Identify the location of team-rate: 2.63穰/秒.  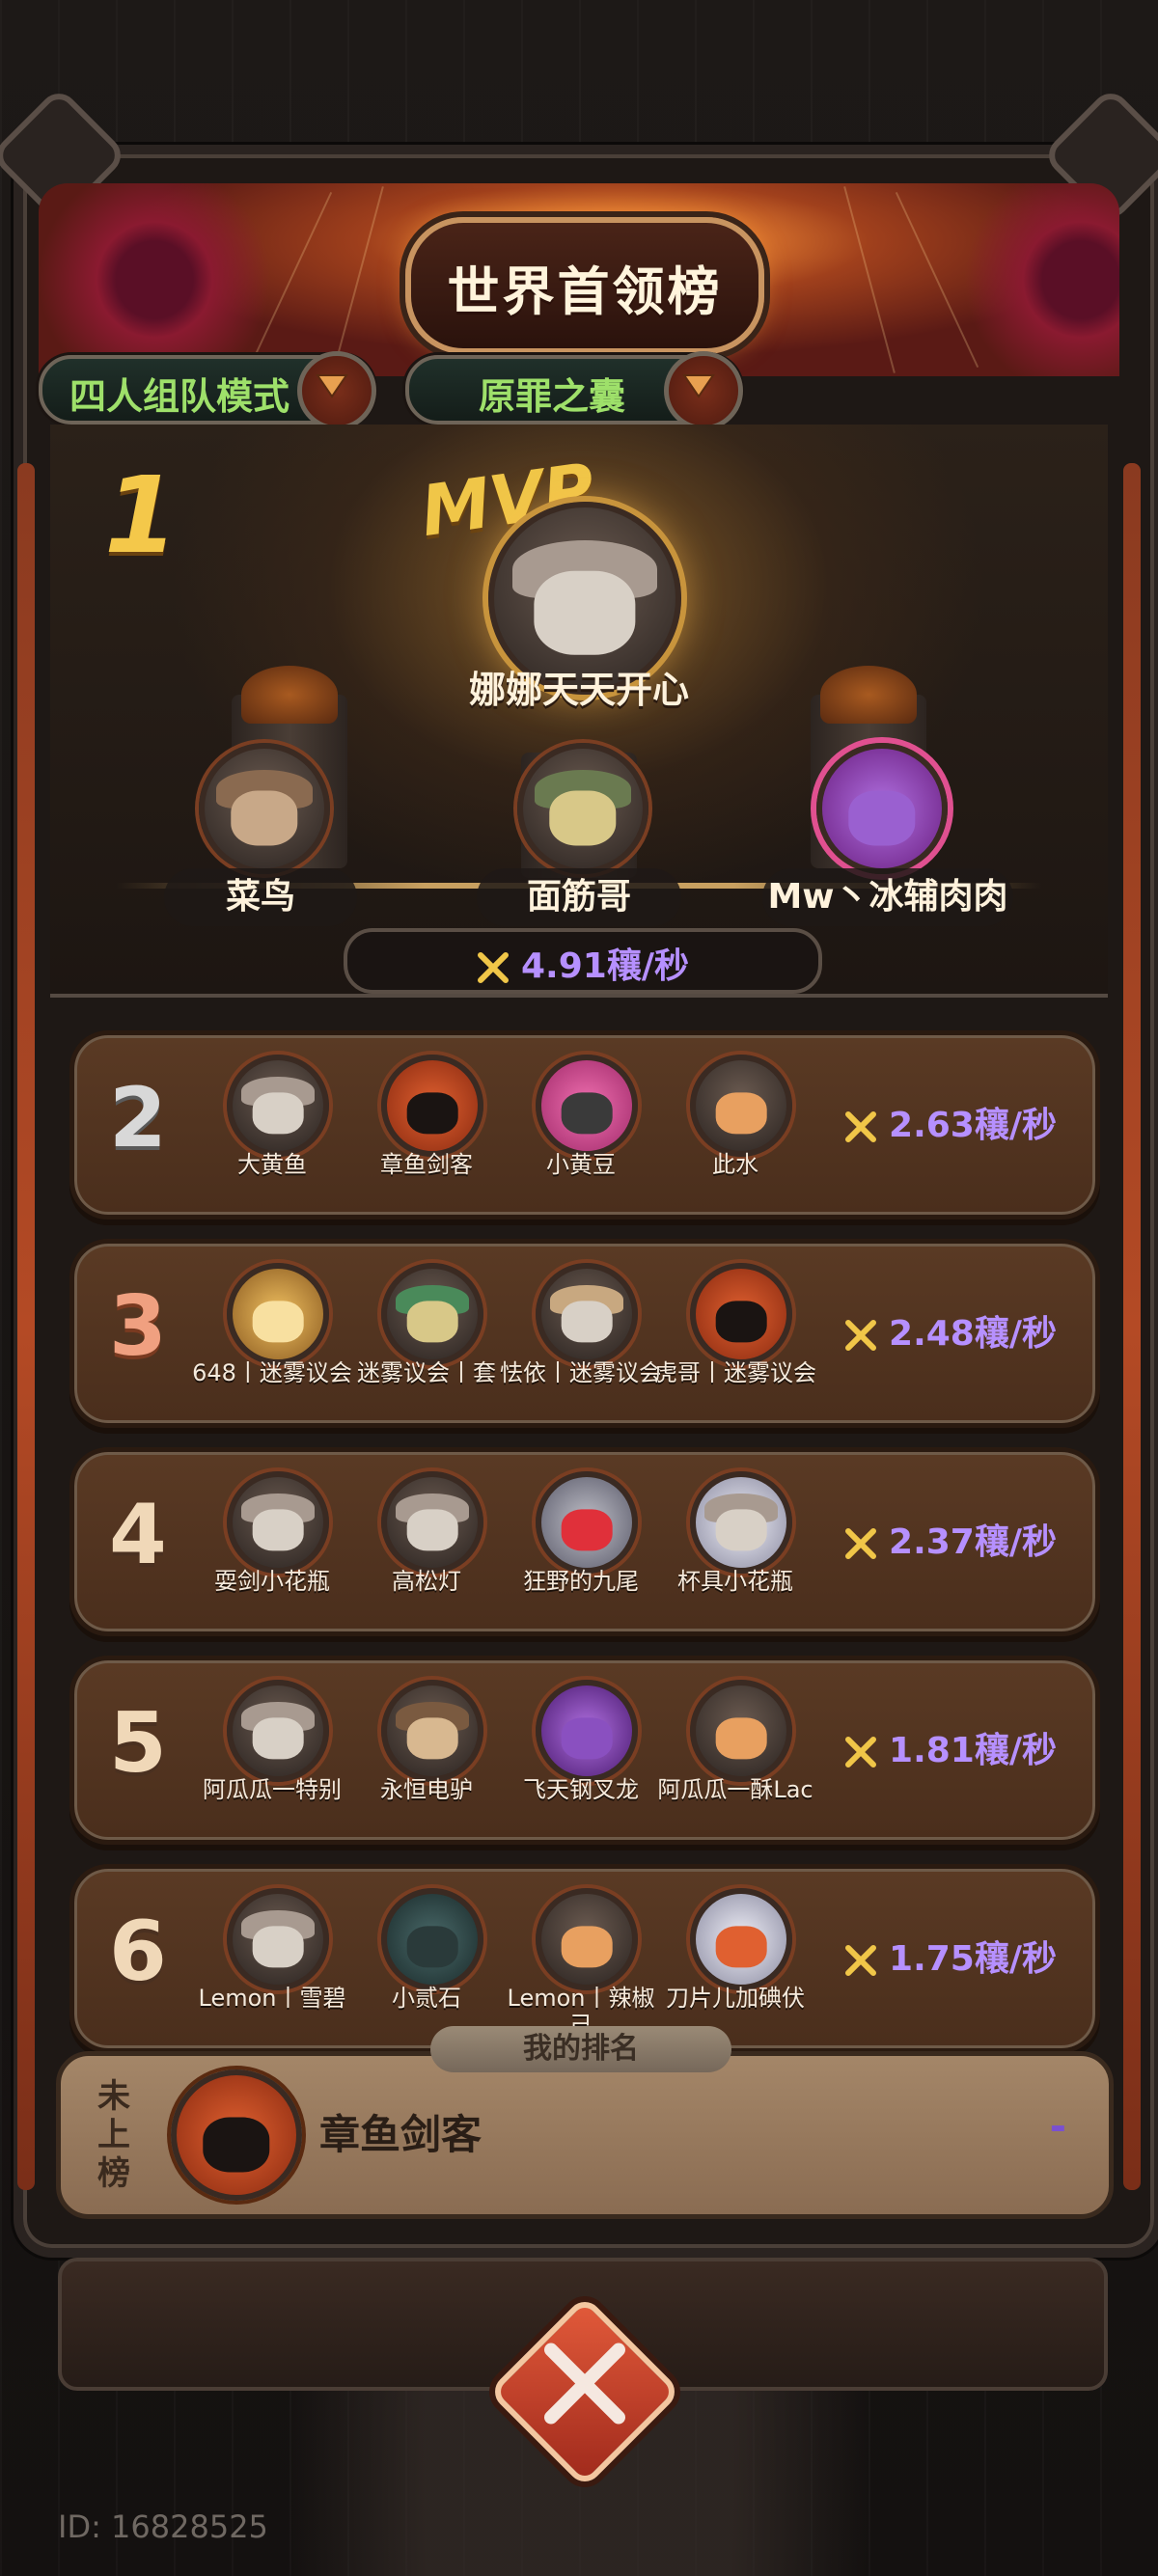
(973, 1125).